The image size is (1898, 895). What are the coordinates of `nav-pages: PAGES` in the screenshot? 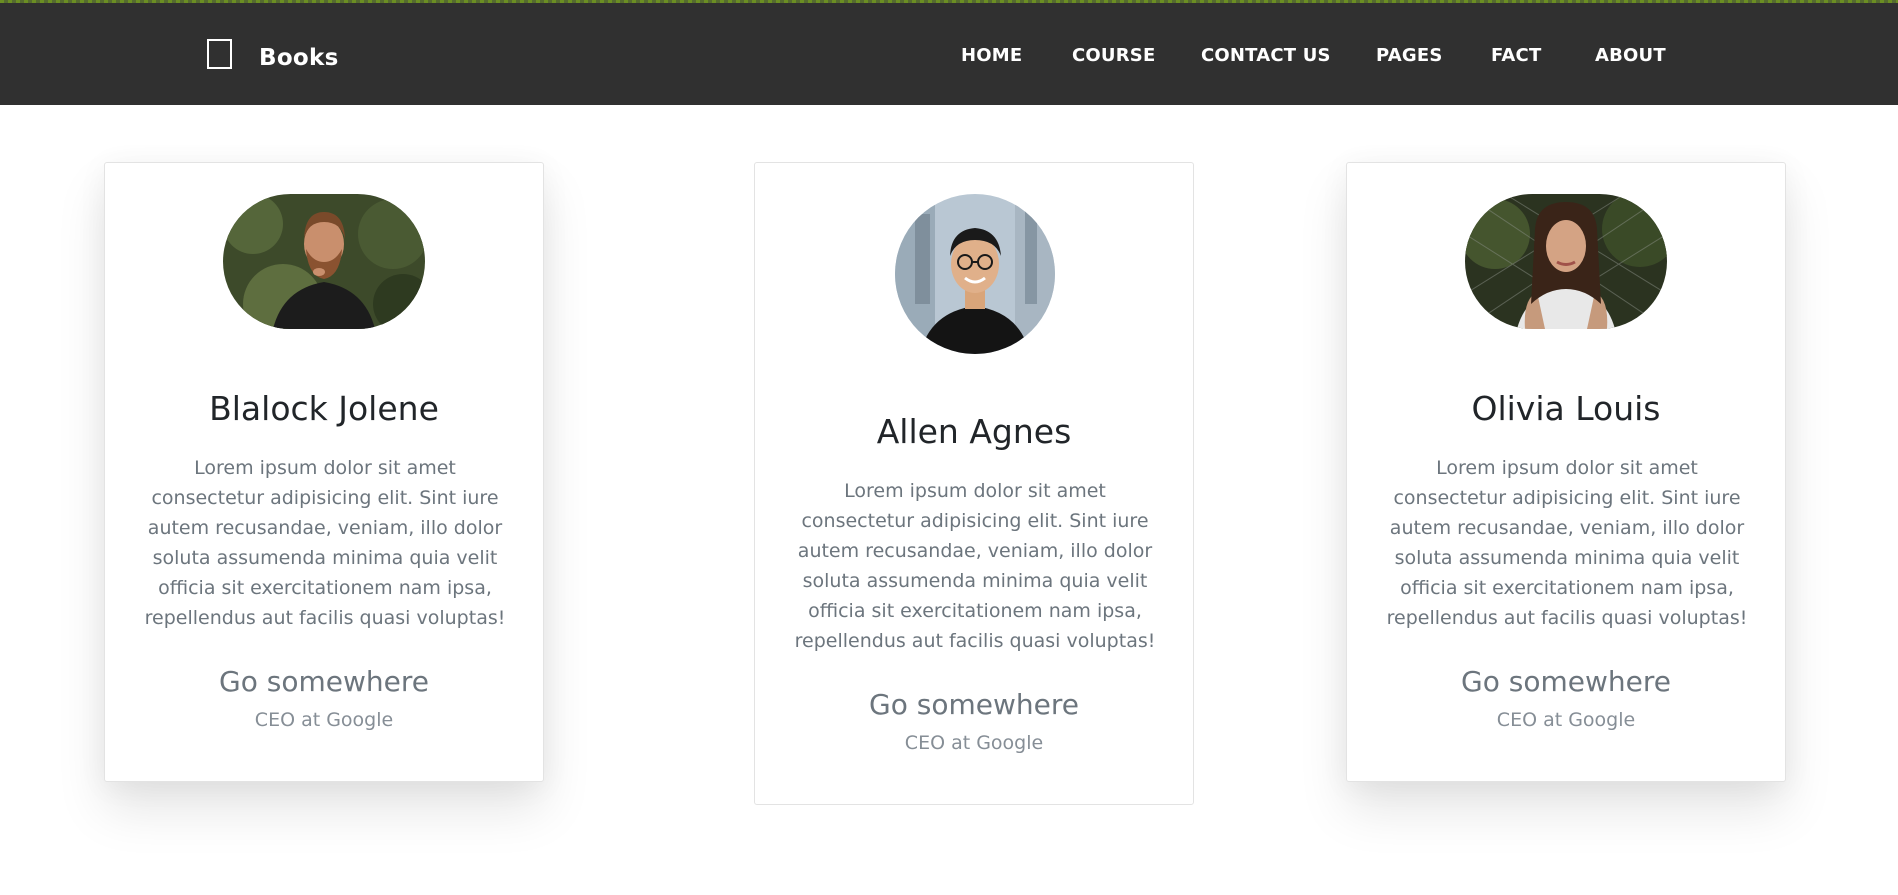 It's located at (1409, 55).